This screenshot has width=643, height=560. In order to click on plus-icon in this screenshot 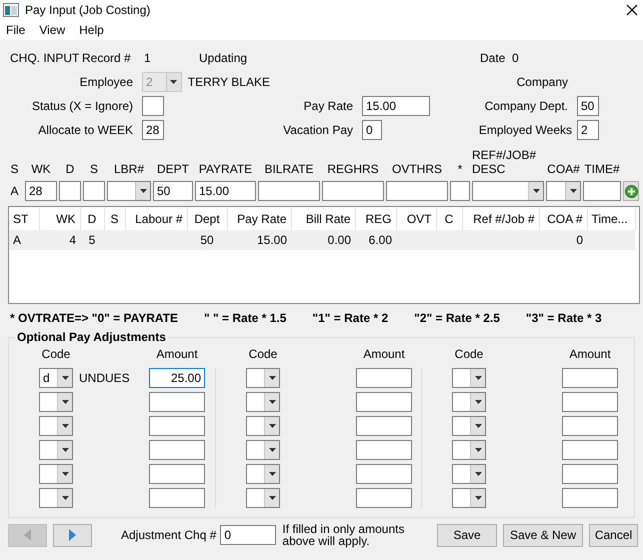, I will do `click(631, 191)`.